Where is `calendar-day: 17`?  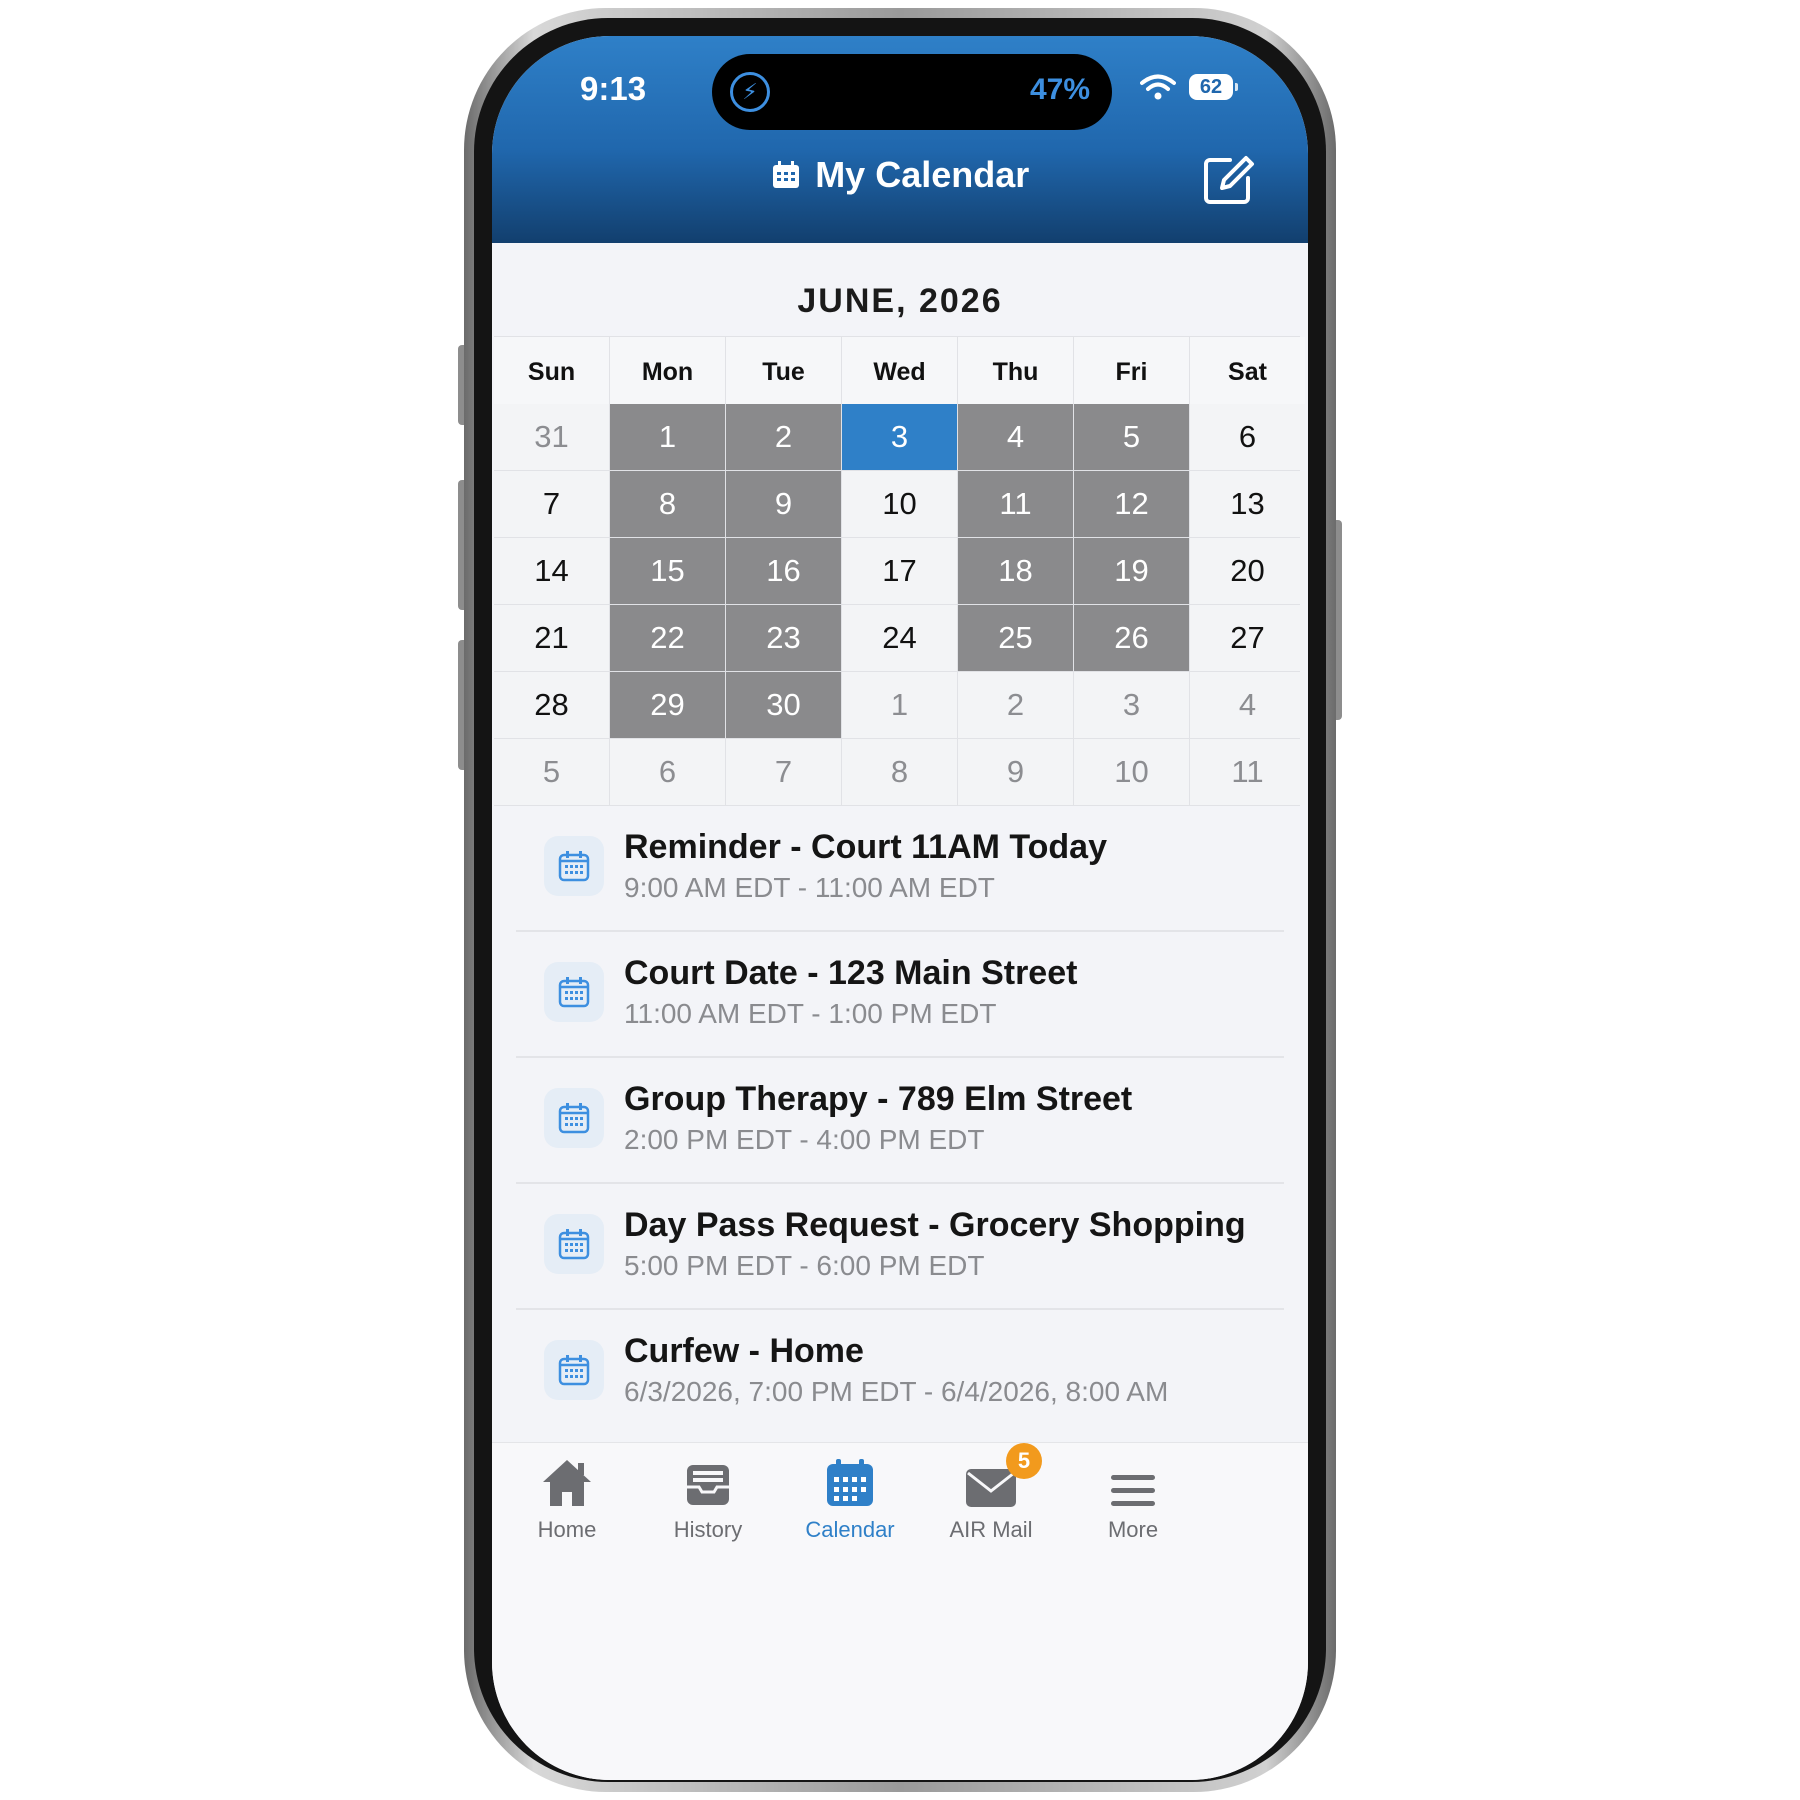 calendar-day: 17 is located at coordinates (899, 571).